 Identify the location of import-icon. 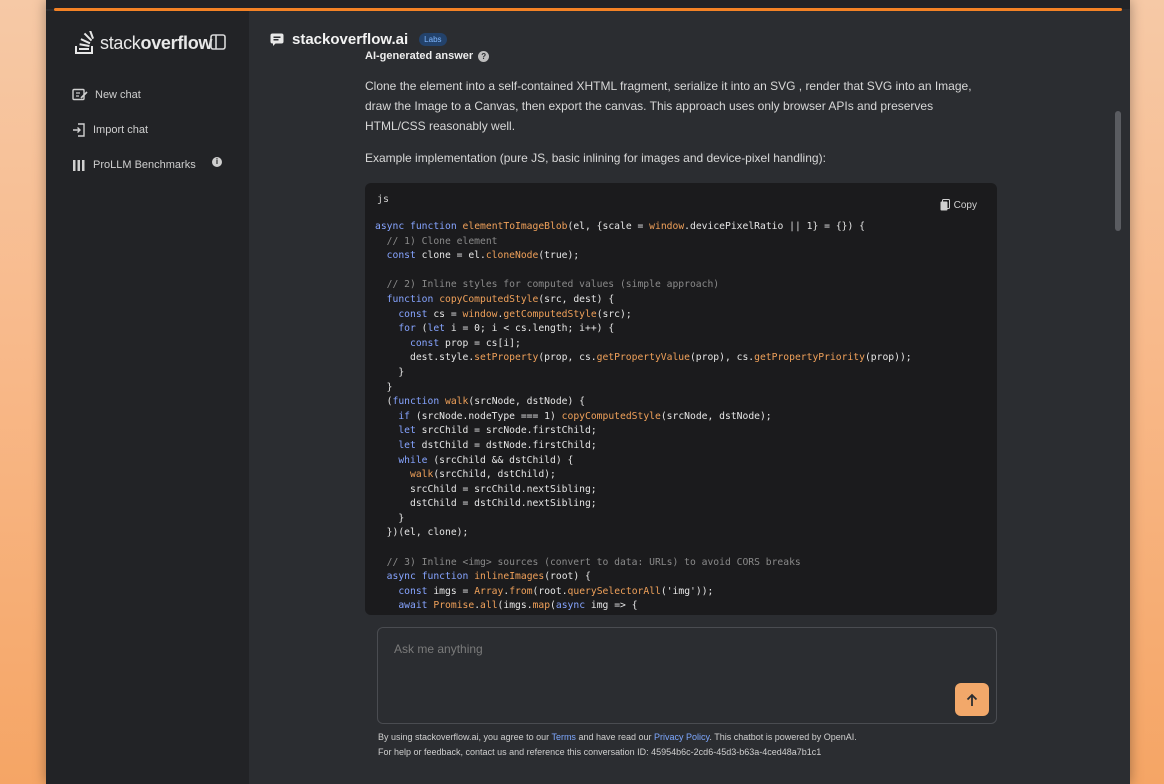
(79, 130).